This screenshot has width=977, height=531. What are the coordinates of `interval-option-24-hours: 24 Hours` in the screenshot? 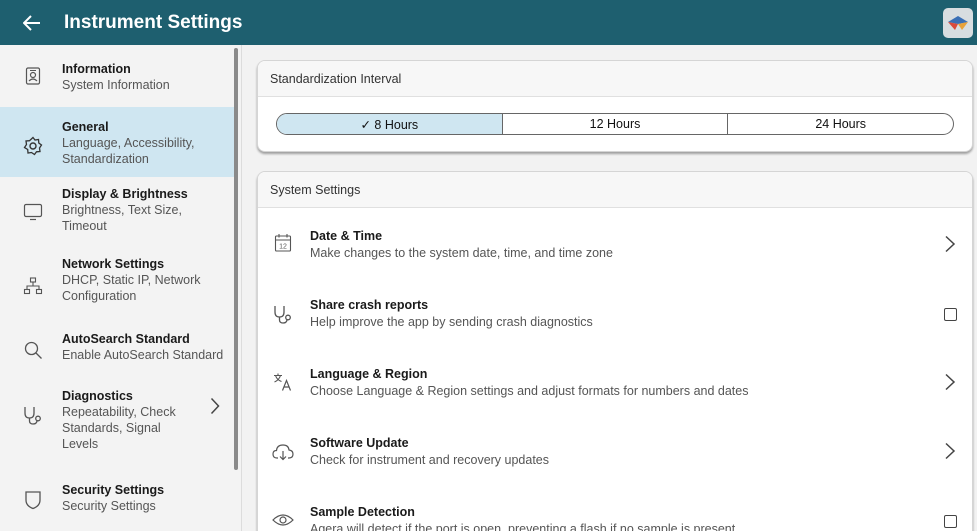 It's located at (840, 124).